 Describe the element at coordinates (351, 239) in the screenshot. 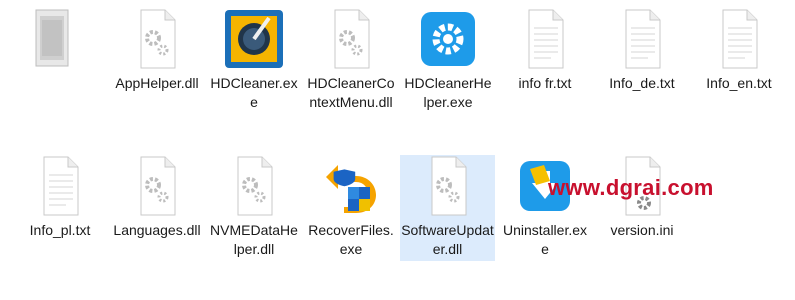

I see `file-name: RecoverFiles.exe` at that location.